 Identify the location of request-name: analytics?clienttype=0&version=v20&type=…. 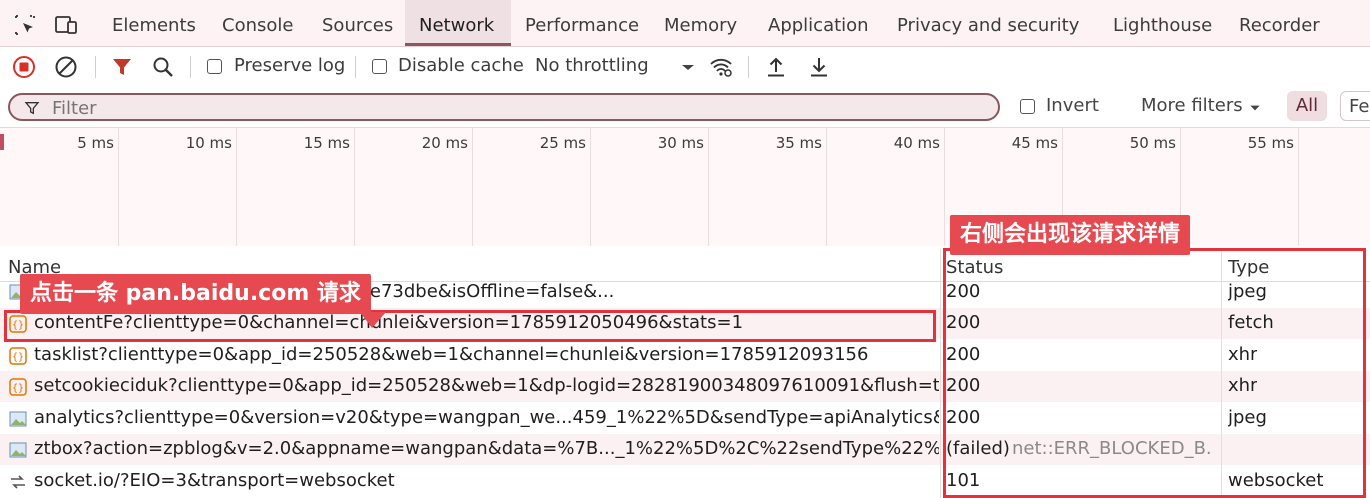
(486, 417).